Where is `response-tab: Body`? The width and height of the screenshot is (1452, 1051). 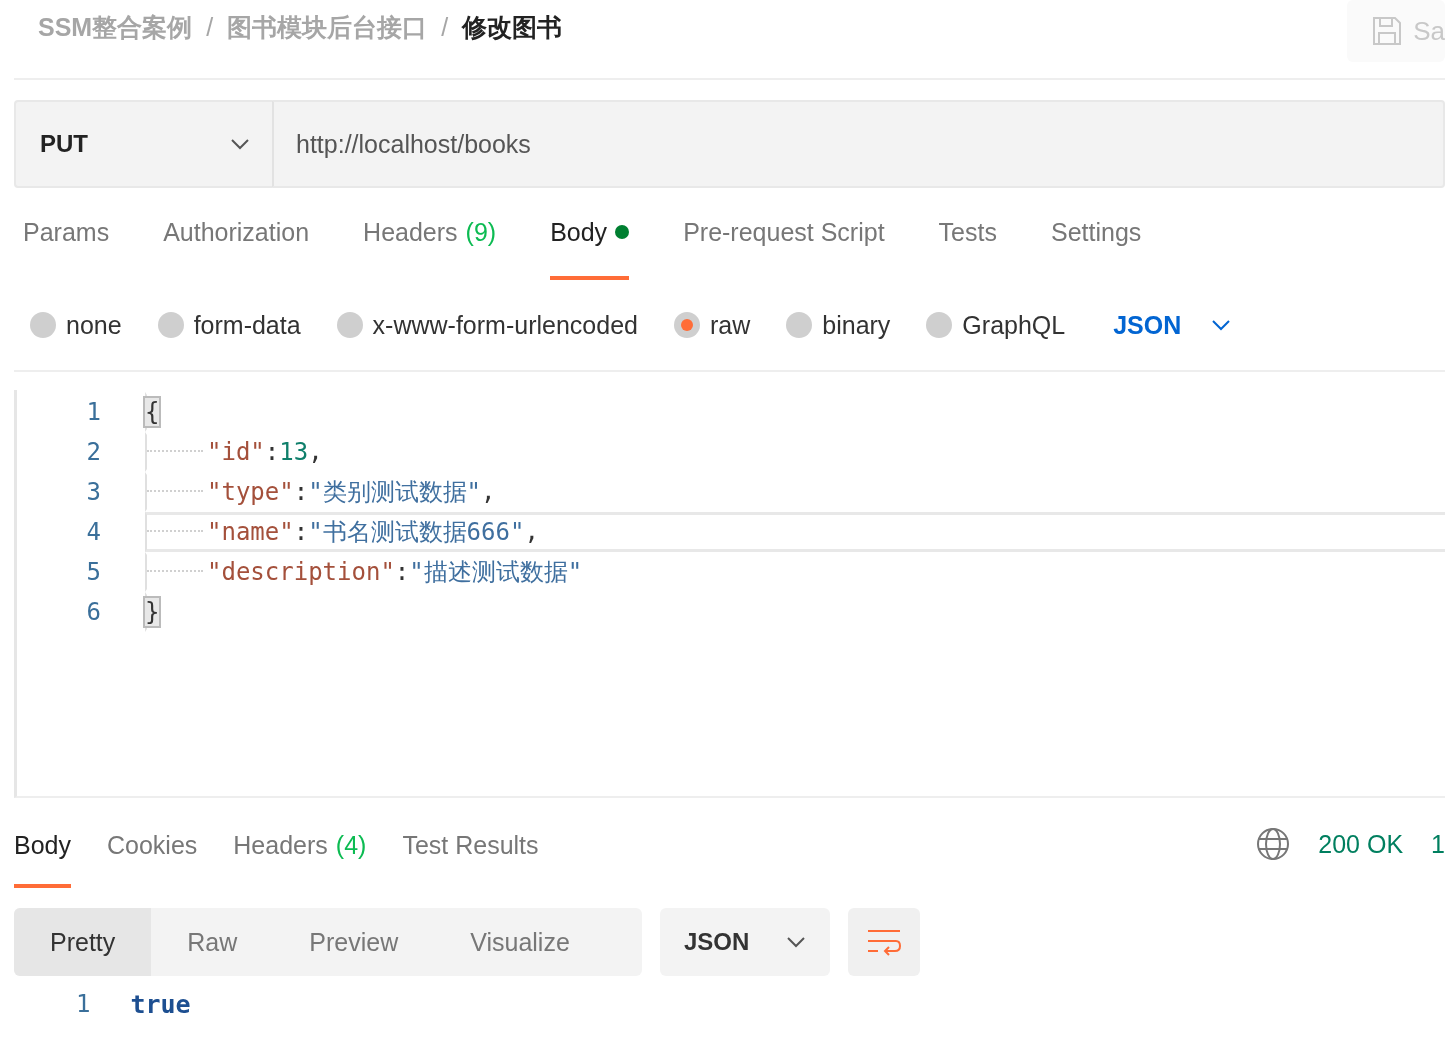 response-tab: Body is located at coordinates (42, 847).